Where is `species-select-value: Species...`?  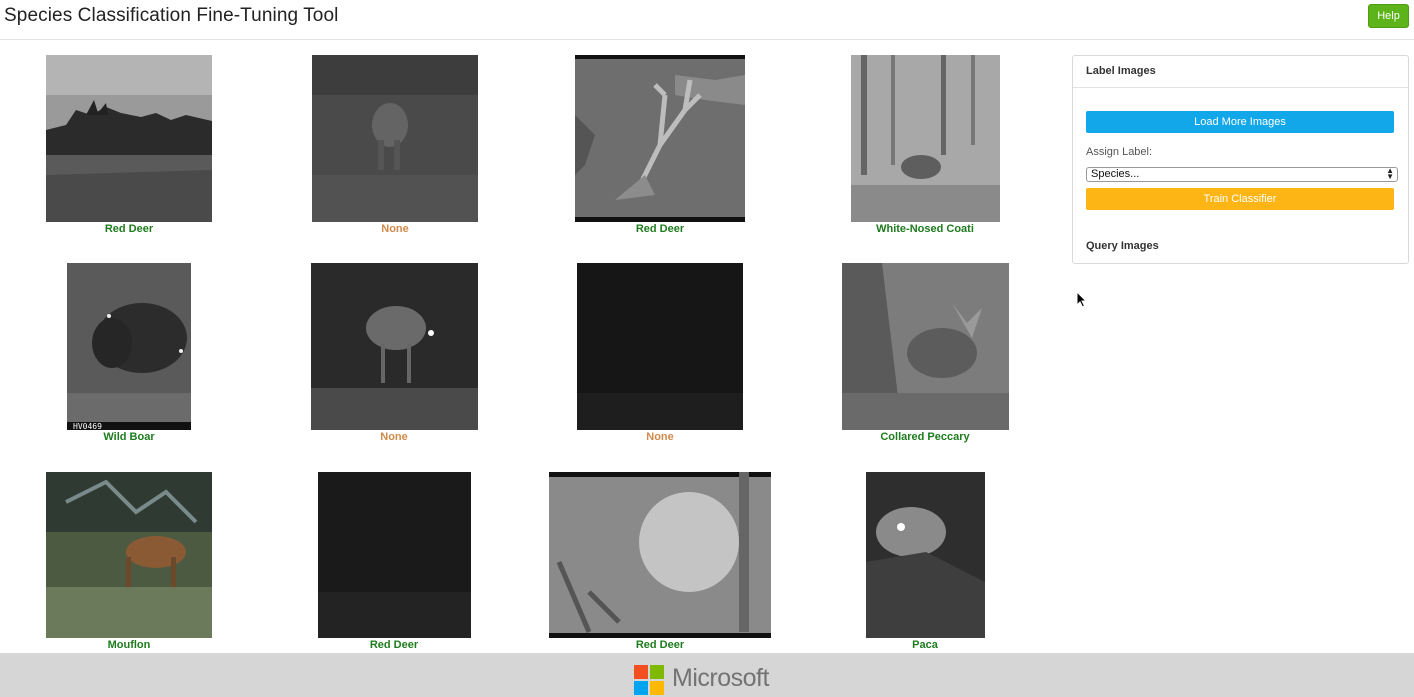 species-select-value: Species... is located at coordinates (1115, 174).